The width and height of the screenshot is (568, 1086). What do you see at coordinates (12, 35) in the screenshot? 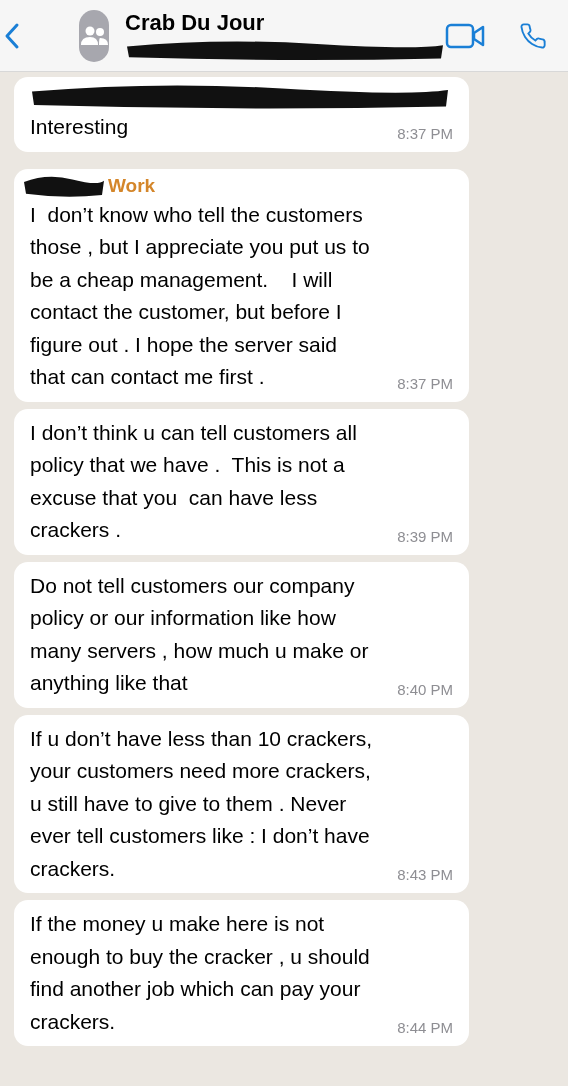
I see `back-icon` at bounding box center [12, 35].